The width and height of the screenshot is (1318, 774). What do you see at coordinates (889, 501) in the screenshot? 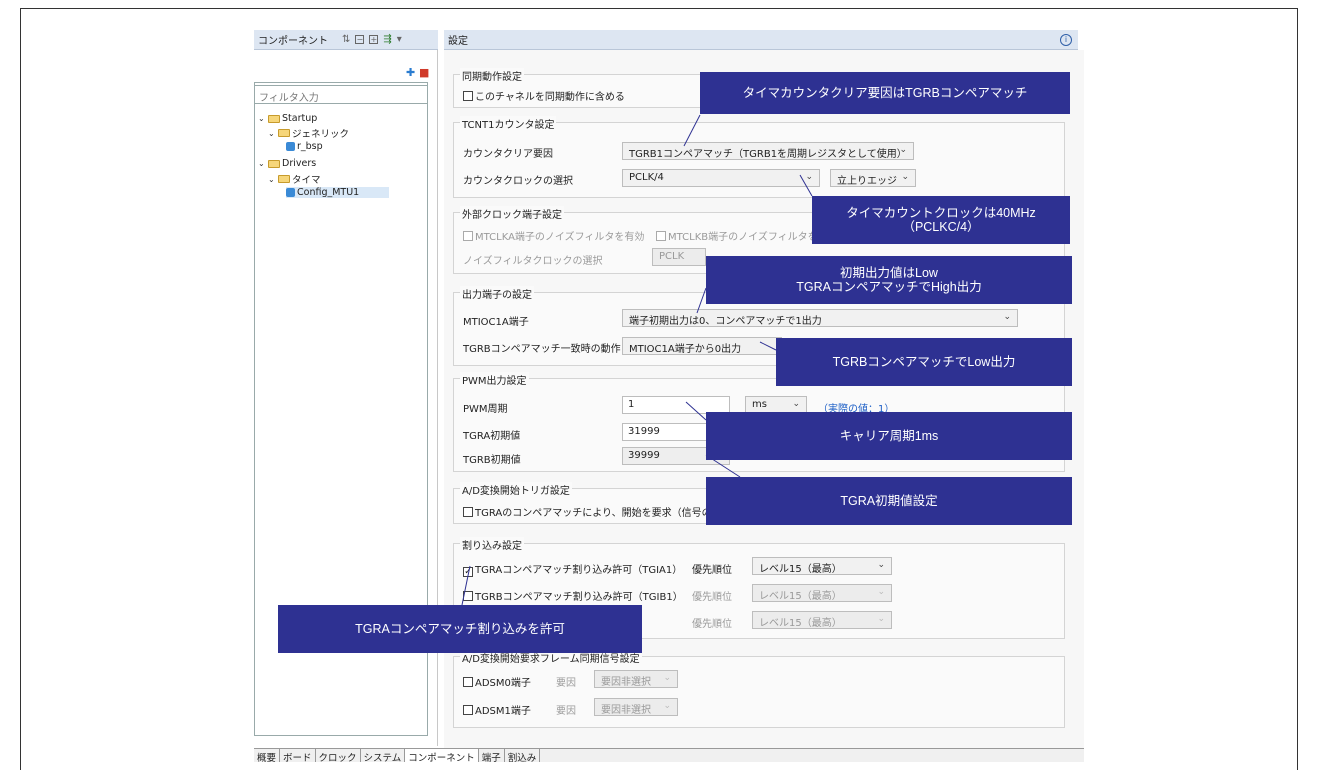
I see `callout-tgra-initial: TGRA初期値設定` at bounding box center [889, 501].